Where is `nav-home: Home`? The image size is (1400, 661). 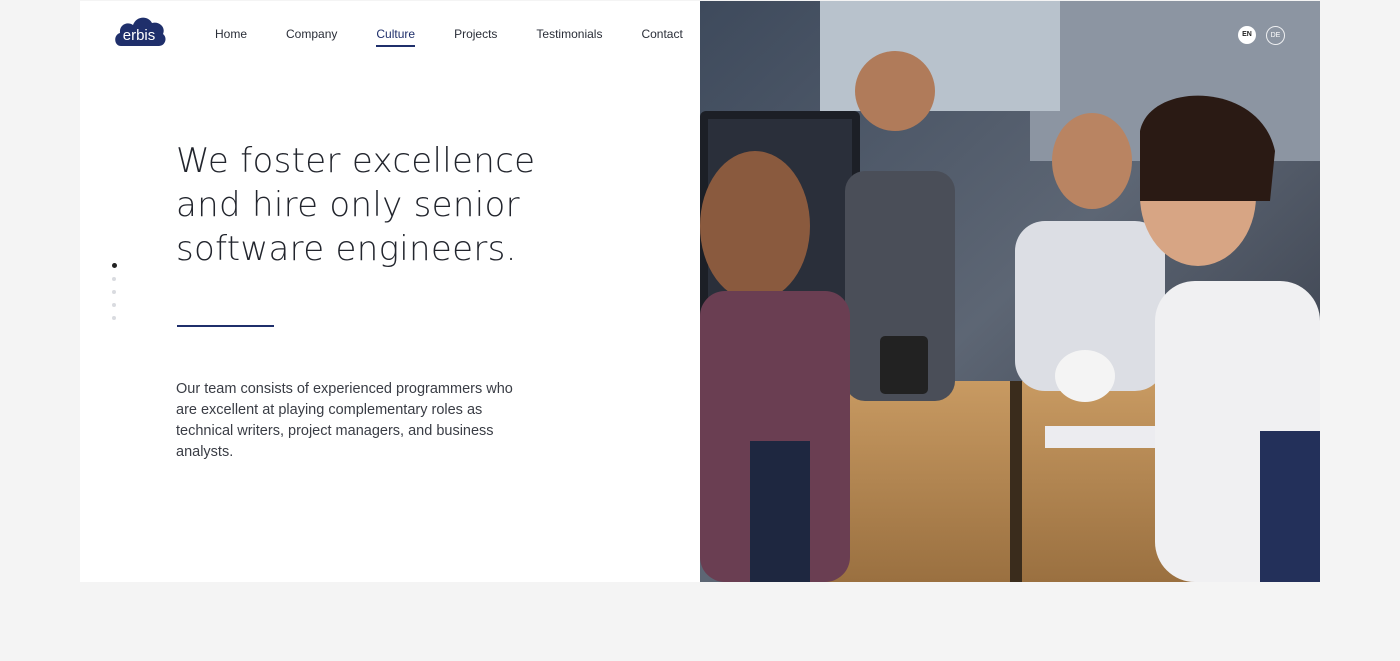
nav-home: Home is located at coordinates (231, 37).